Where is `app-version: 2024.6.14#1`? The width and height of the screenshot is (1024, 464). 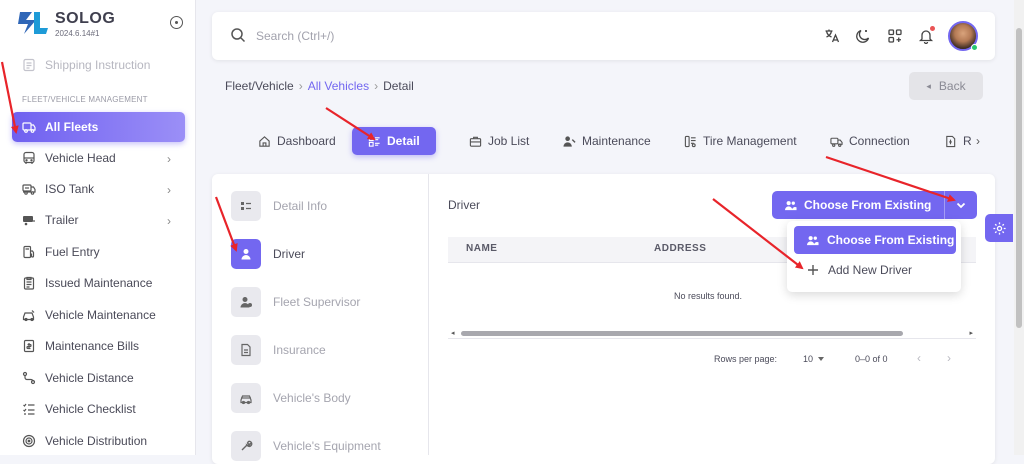 app-version: 2024.6.14#1 is located at coordinates (77, 33).